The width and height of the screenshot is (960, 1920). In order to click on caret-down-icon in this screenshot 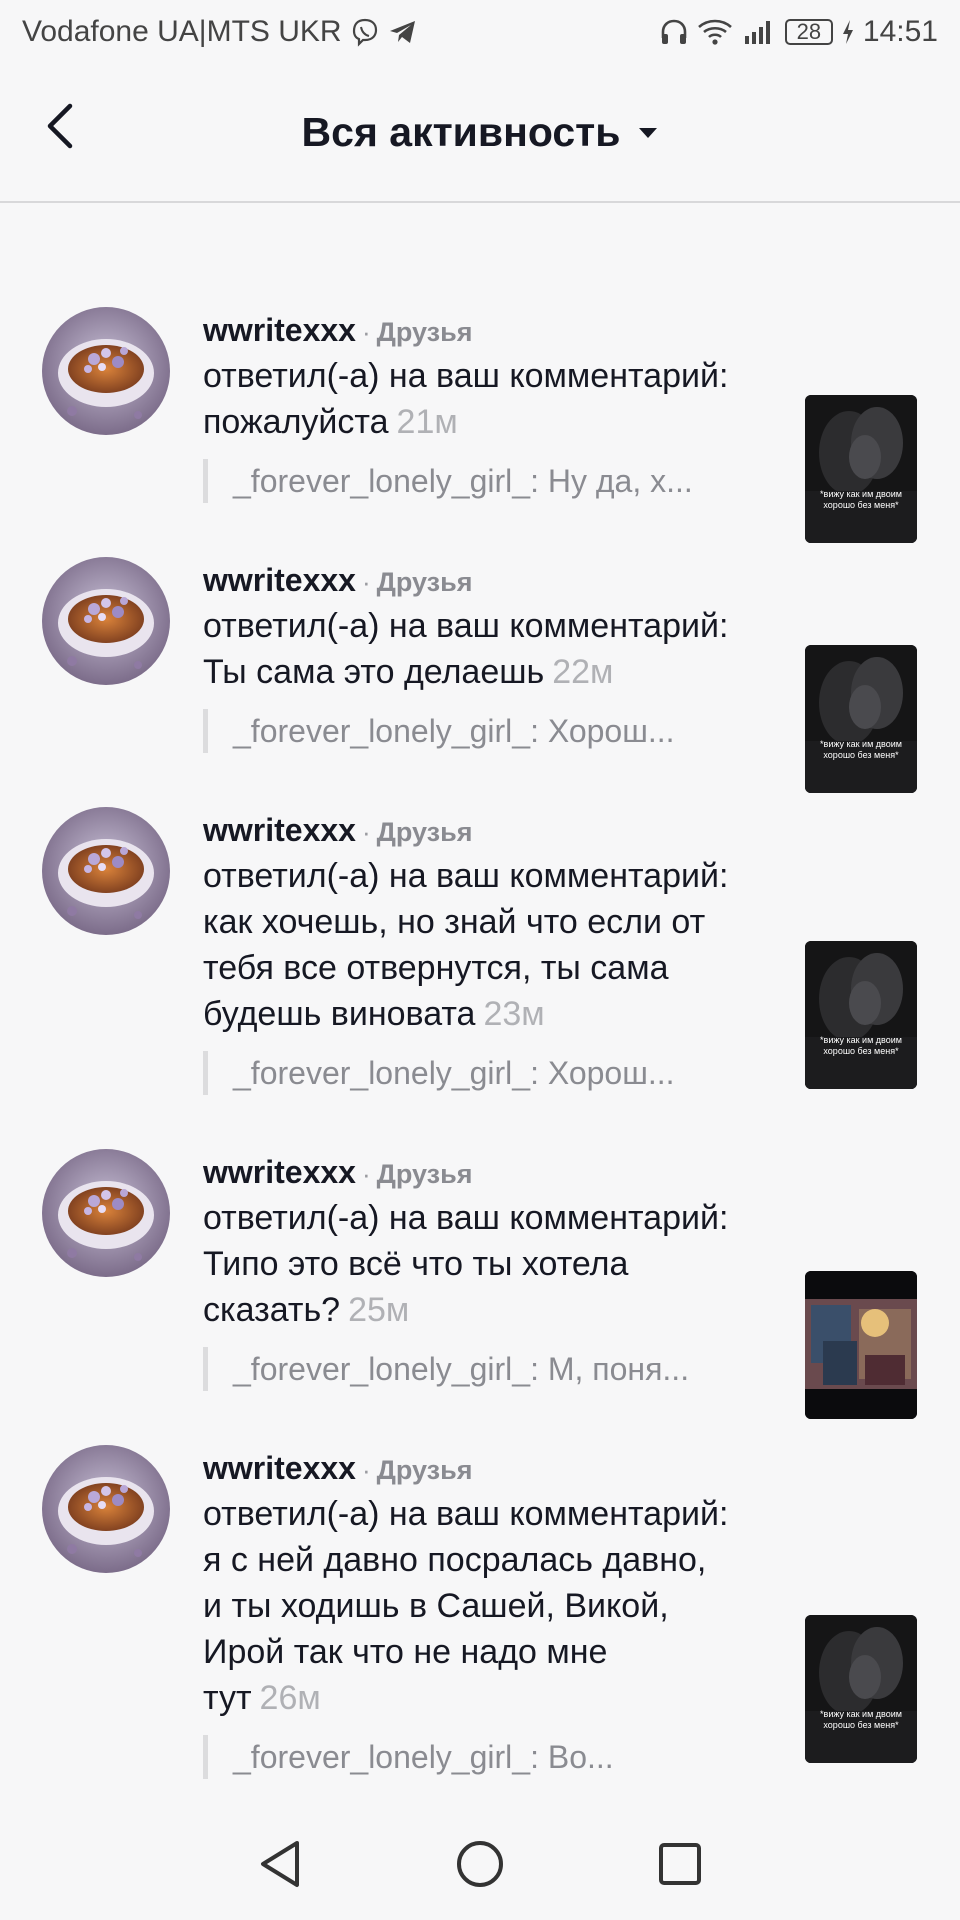, I will do `click(648, 132)`.